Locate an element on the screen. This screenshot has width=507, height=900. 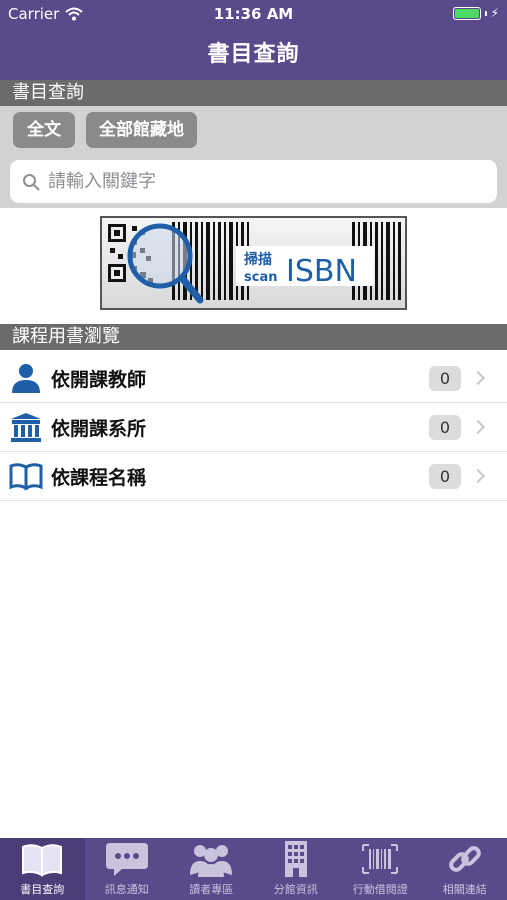
tab-bibliographic-search: 書目查詢 is located at coordinates (42, 869).